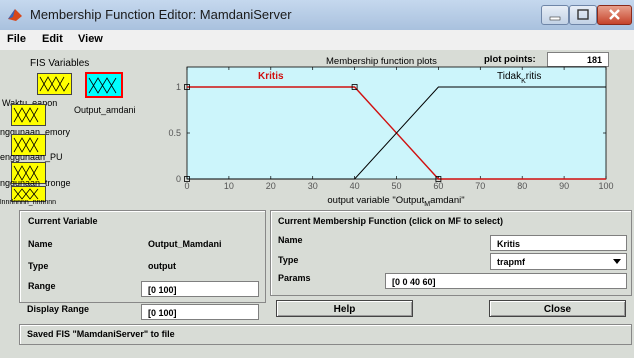 The height and width of the screenshot is (358, 634). I want to click on current-variable-title: Current Variable, so click(63, 221).